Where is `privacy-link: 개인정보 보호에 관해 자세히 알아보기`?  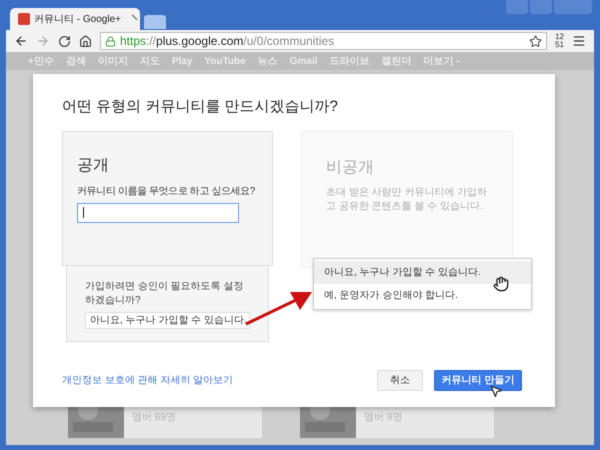
privacy-link: 개인정보 보호에 관해 자세히 알아보기 is located at coordinates (148, 380).